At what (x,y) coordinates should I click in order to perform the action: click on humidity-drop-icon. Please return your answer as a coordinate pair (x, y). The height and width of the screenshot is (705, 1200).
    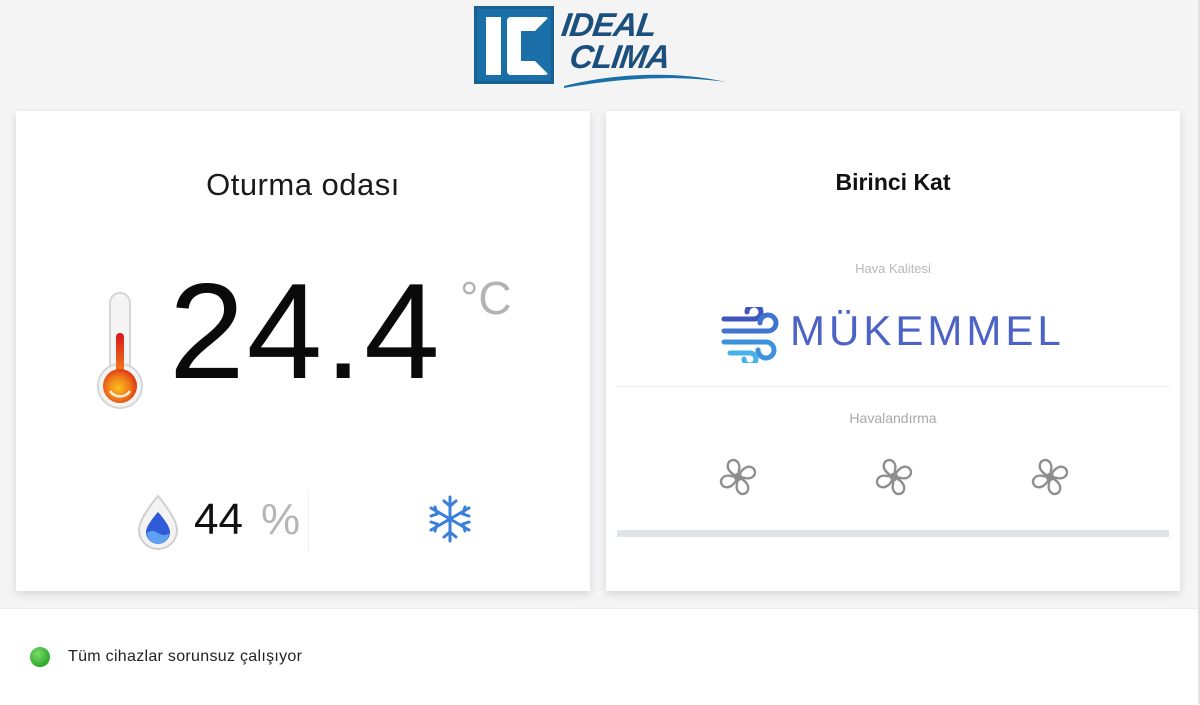
    Looking at the image, I should click on (158, 522).